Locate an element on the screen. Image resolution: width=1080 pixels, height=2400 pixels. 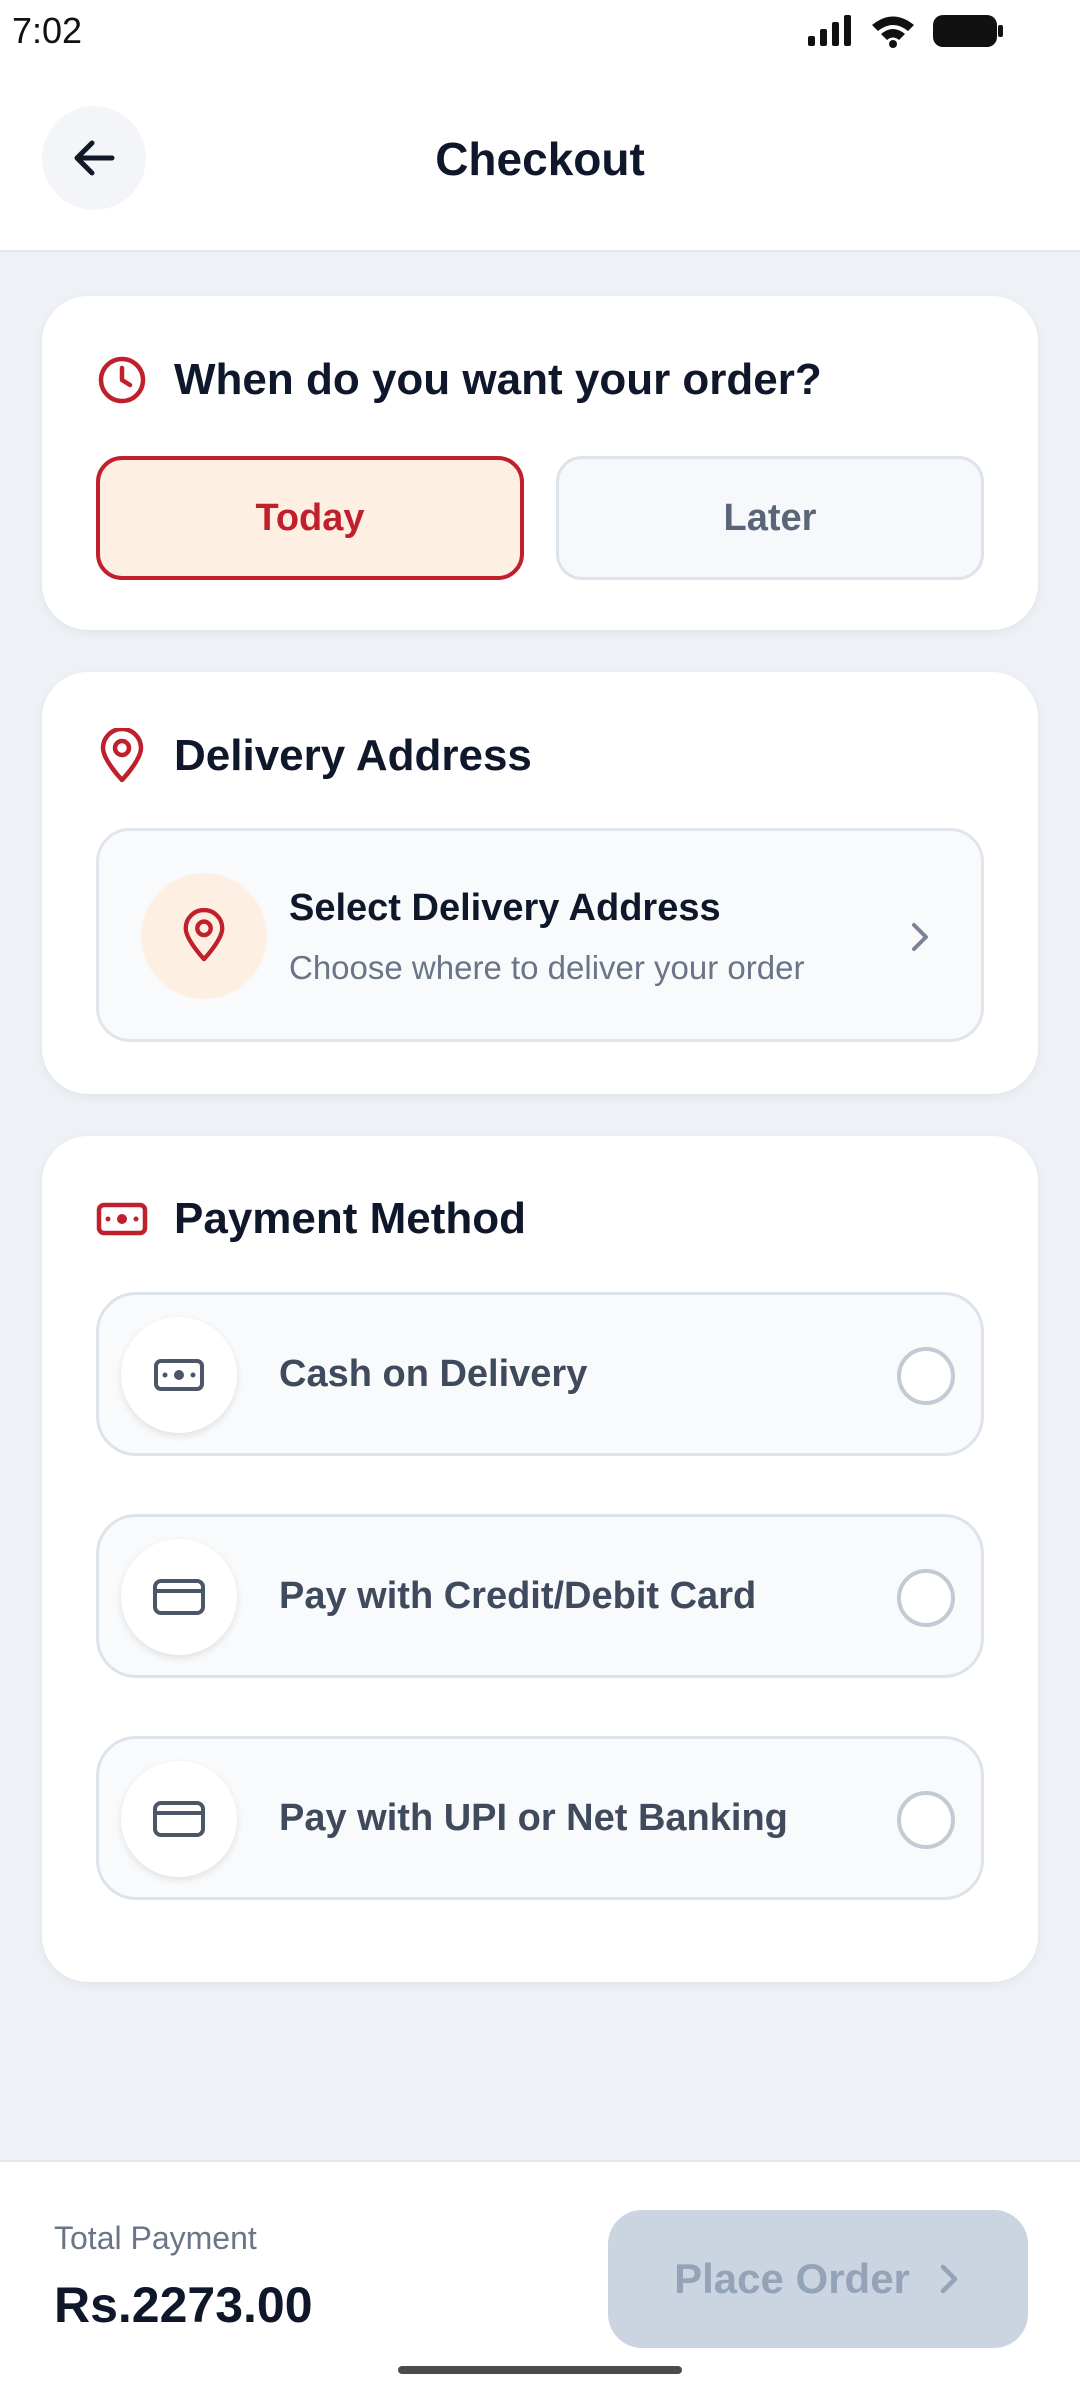
today-button: Today is located at coordinates (310, 518).